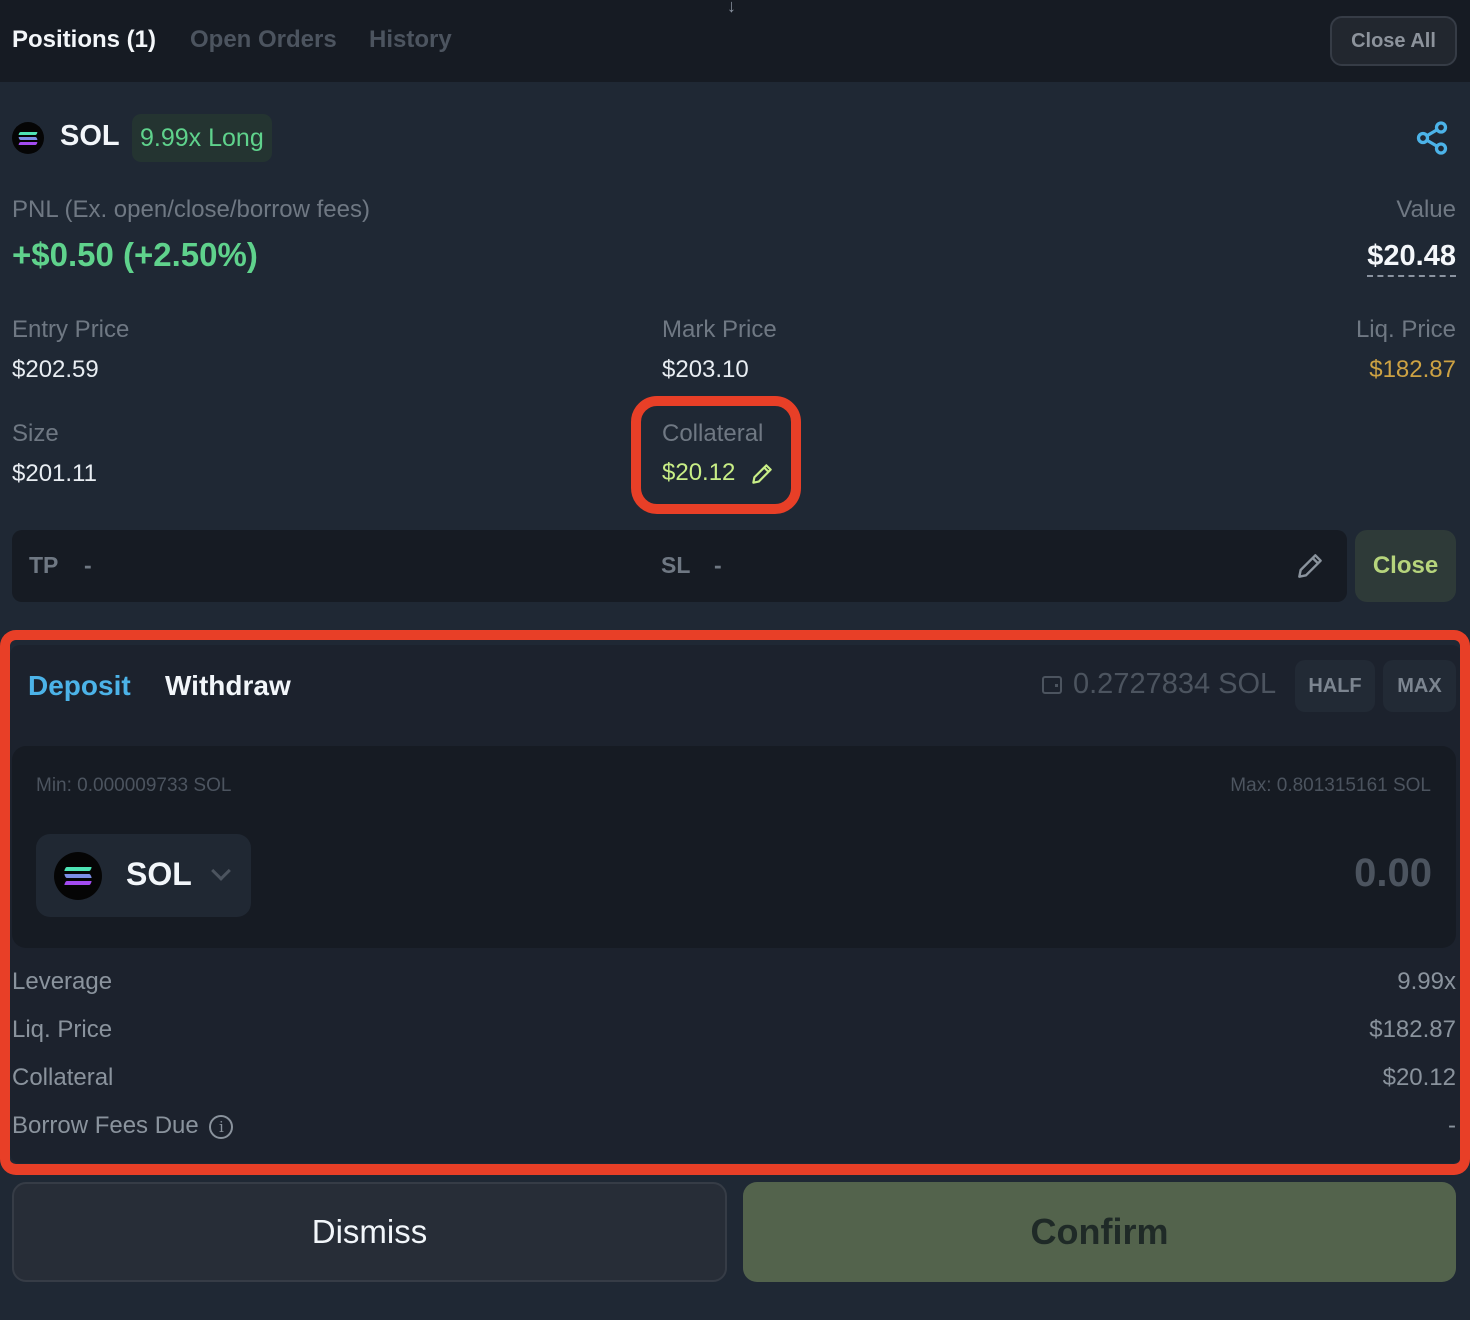  Describe the element at coordinates (202, 138) in the screenshot. I see `leverage-side-badge: 9.99x Long` at that location.